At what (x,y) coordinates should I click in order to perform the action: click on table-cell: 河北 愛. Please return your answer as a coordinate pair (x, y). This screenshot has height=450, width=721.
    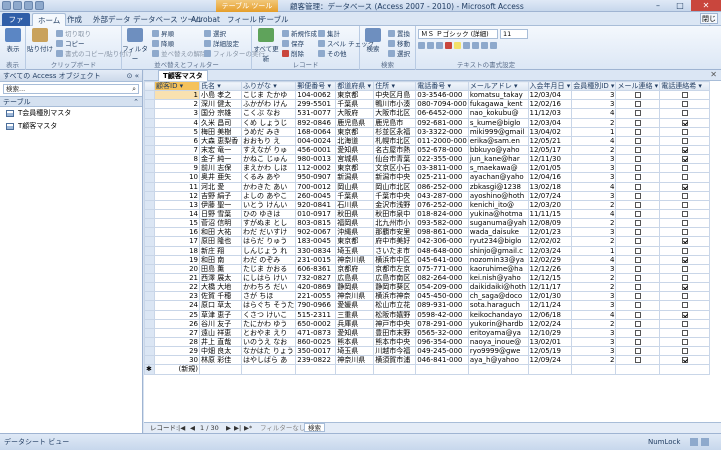
    Looking at the image, I should click on (220, 186).